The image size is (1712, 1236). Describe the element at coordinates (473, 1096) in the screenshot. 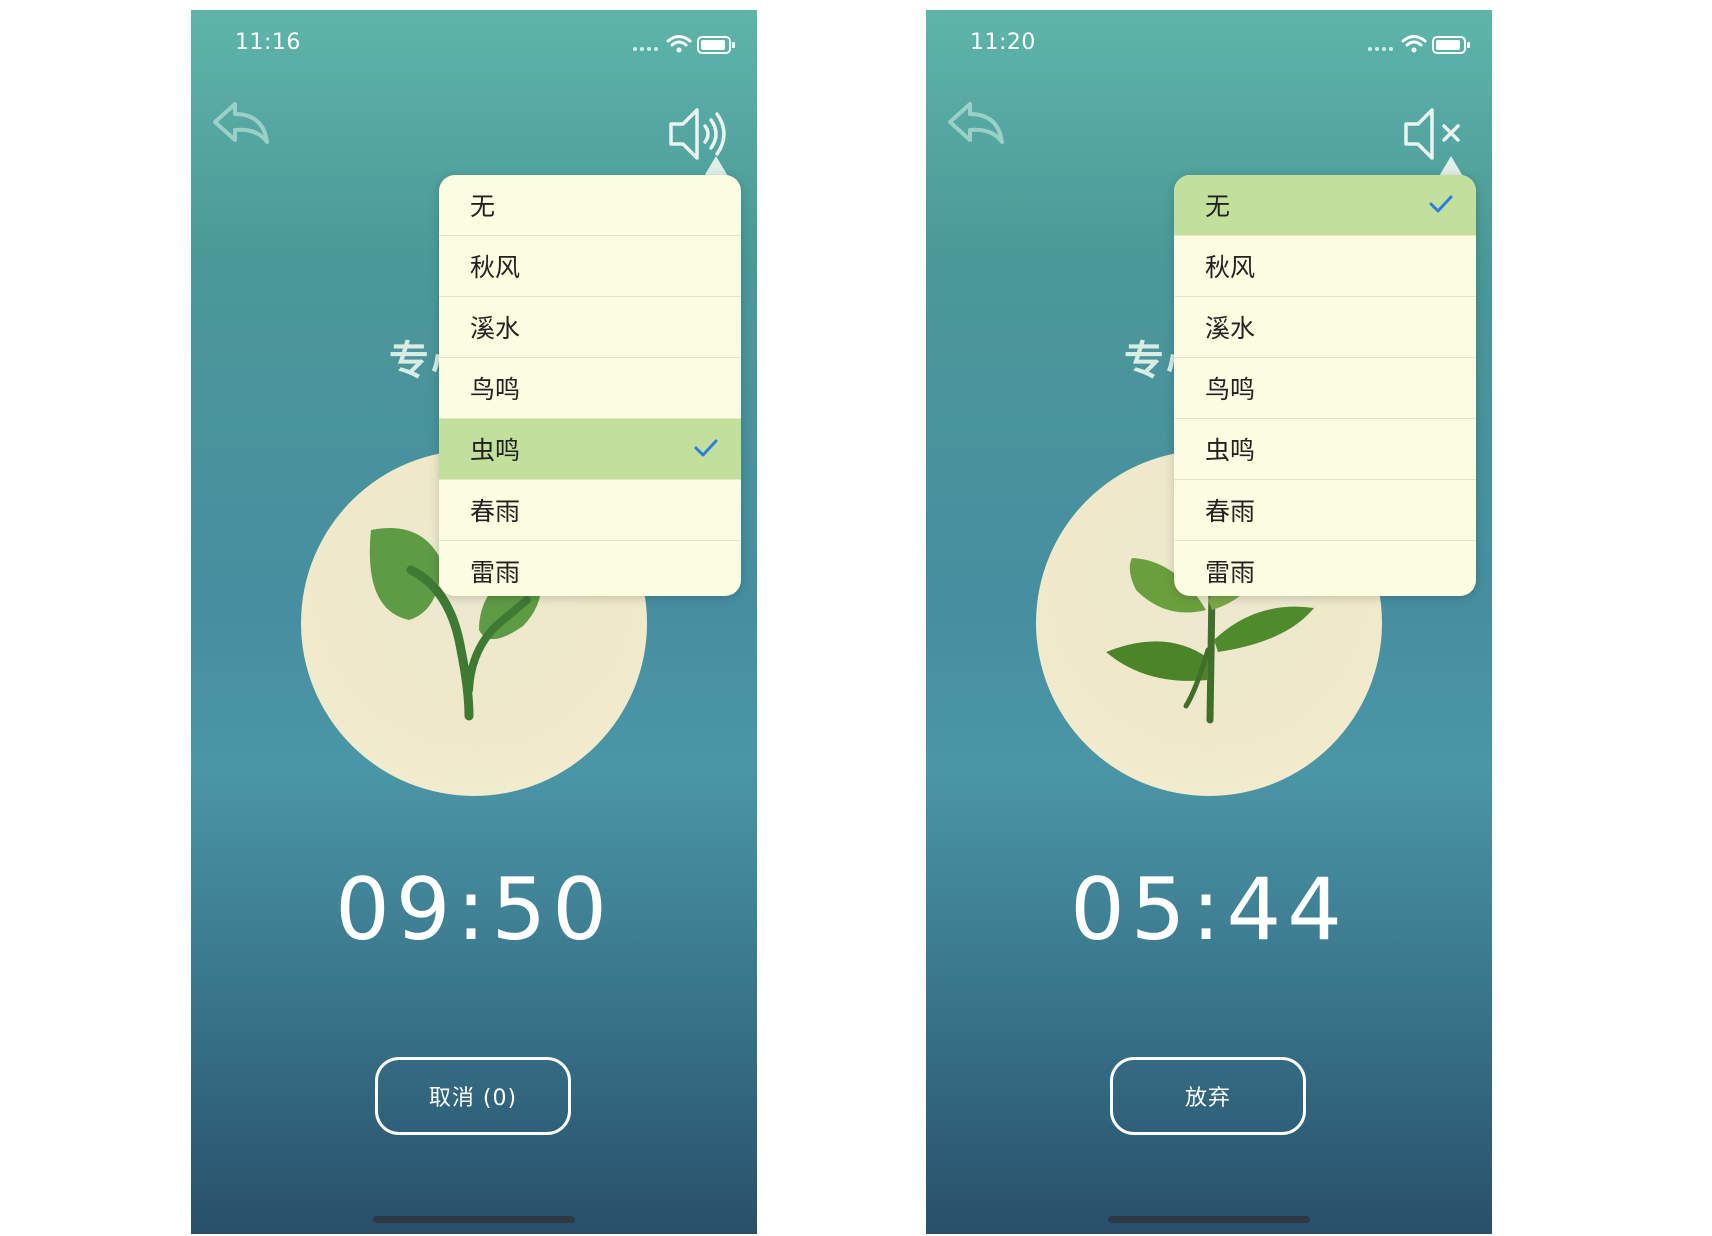

I see `cancel-button: 取消 (0)` at that location.